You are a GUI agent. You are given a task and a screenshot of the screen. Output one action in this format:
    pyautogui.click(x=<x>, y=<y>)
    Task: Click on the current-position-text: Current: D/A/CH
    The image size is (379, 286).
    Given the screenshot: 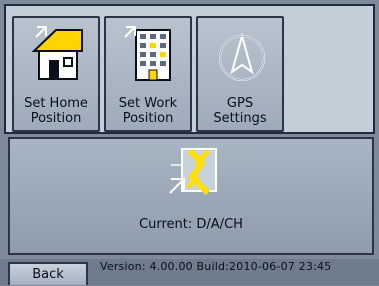 What is the action you would take?
    pyautogui.click(x=191, y=224)
    